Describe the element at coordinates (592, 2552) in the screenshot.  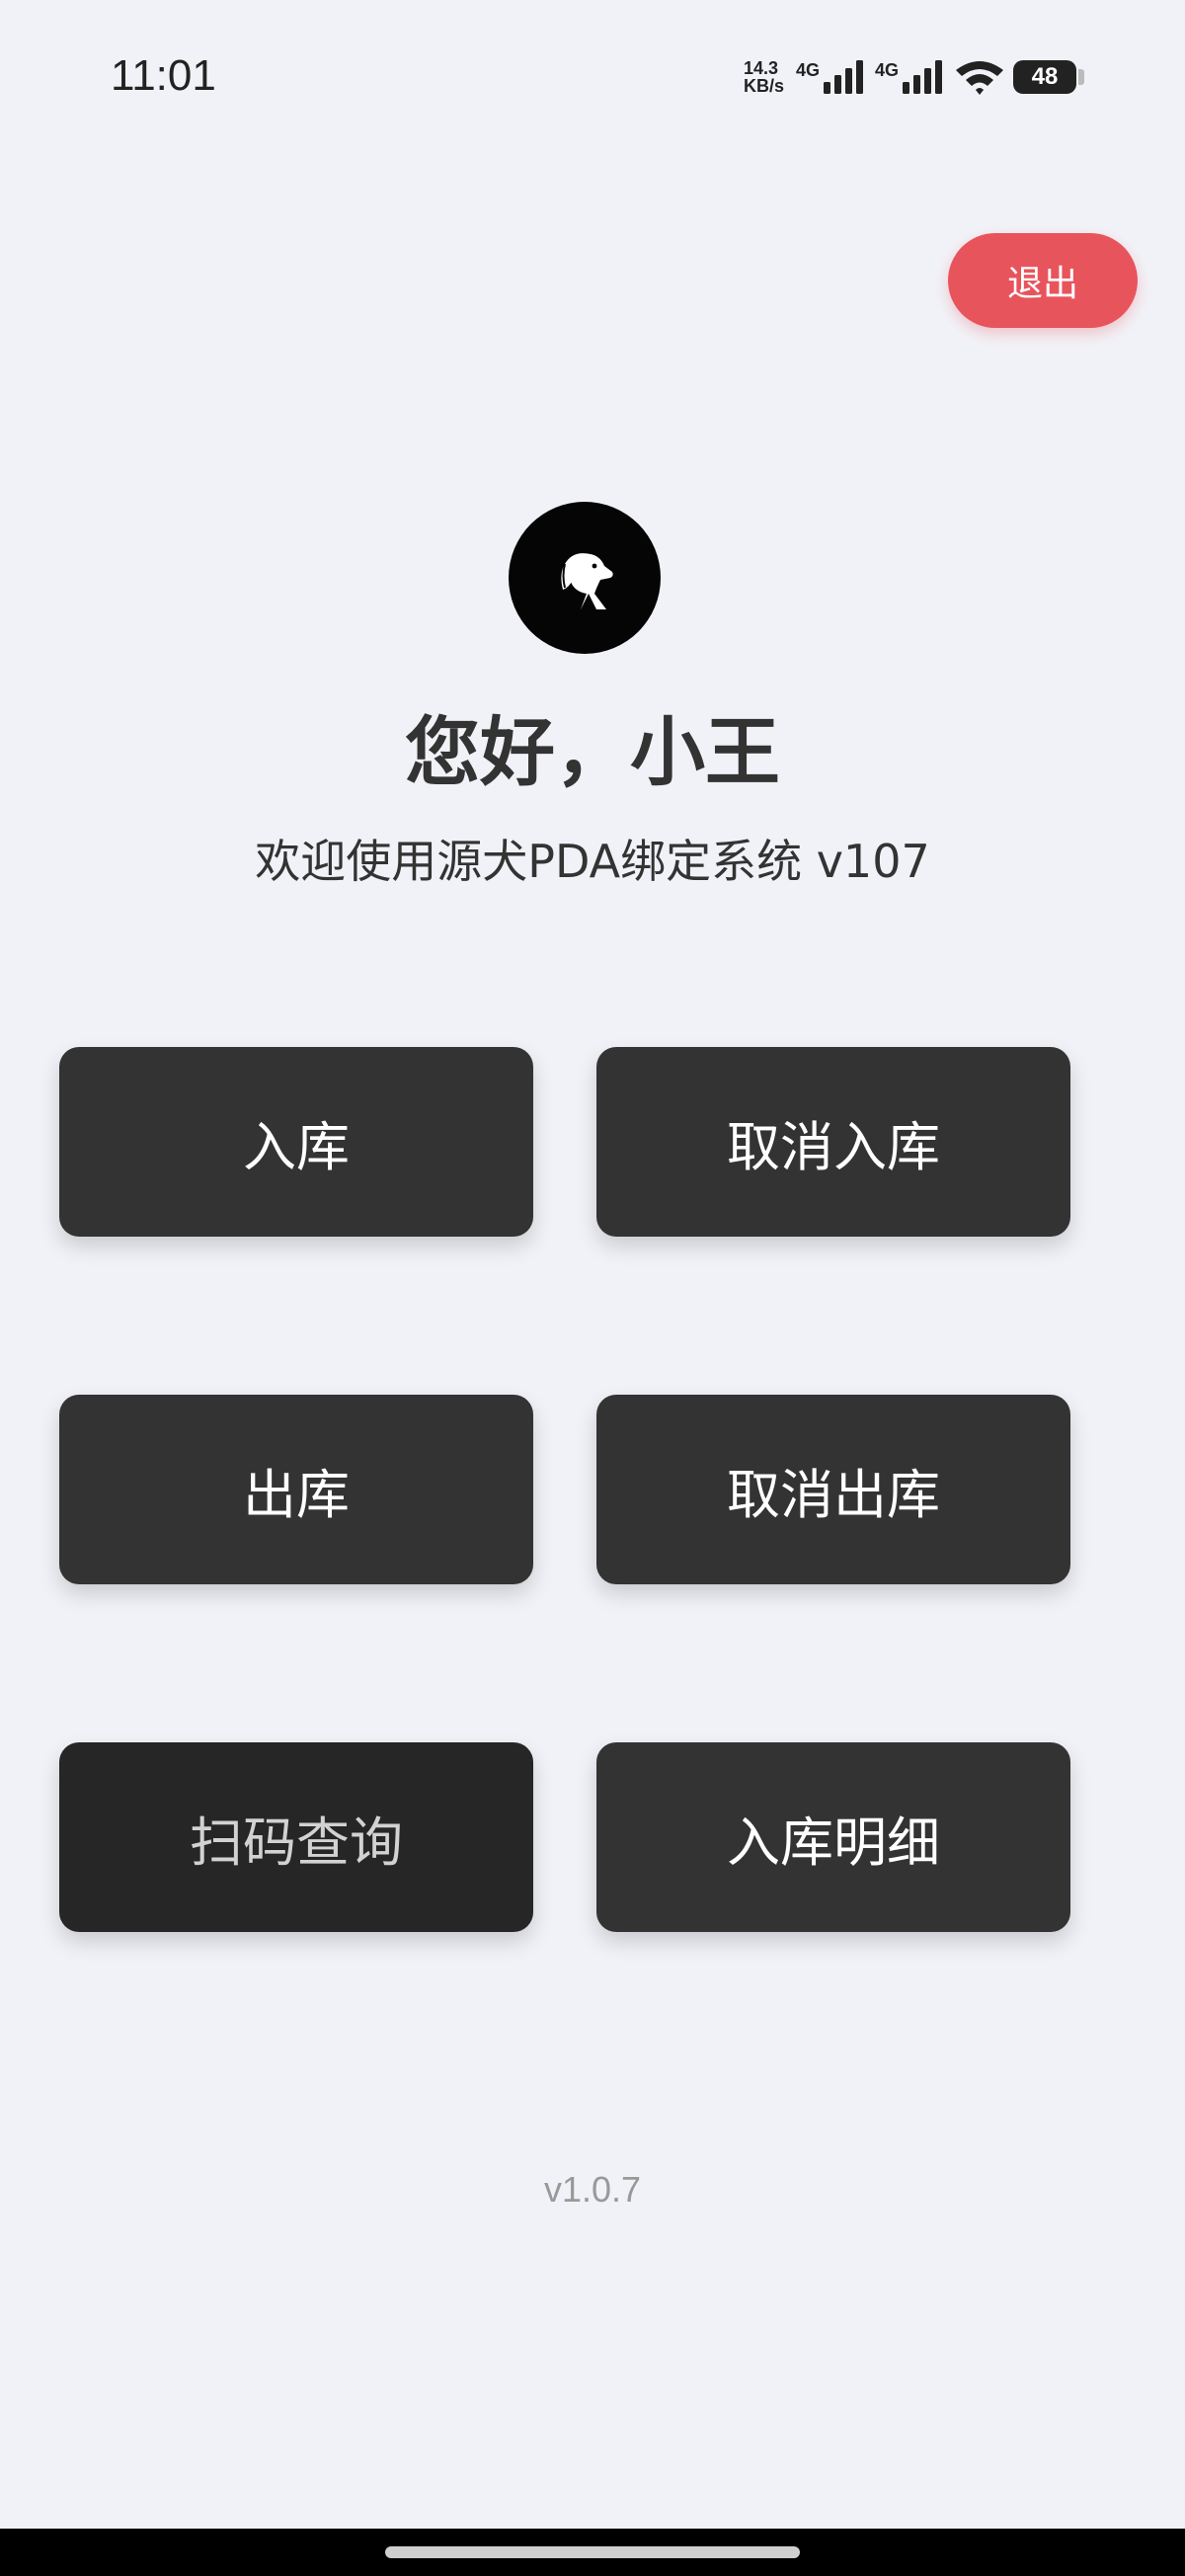
I see `home-indicator` at that location.